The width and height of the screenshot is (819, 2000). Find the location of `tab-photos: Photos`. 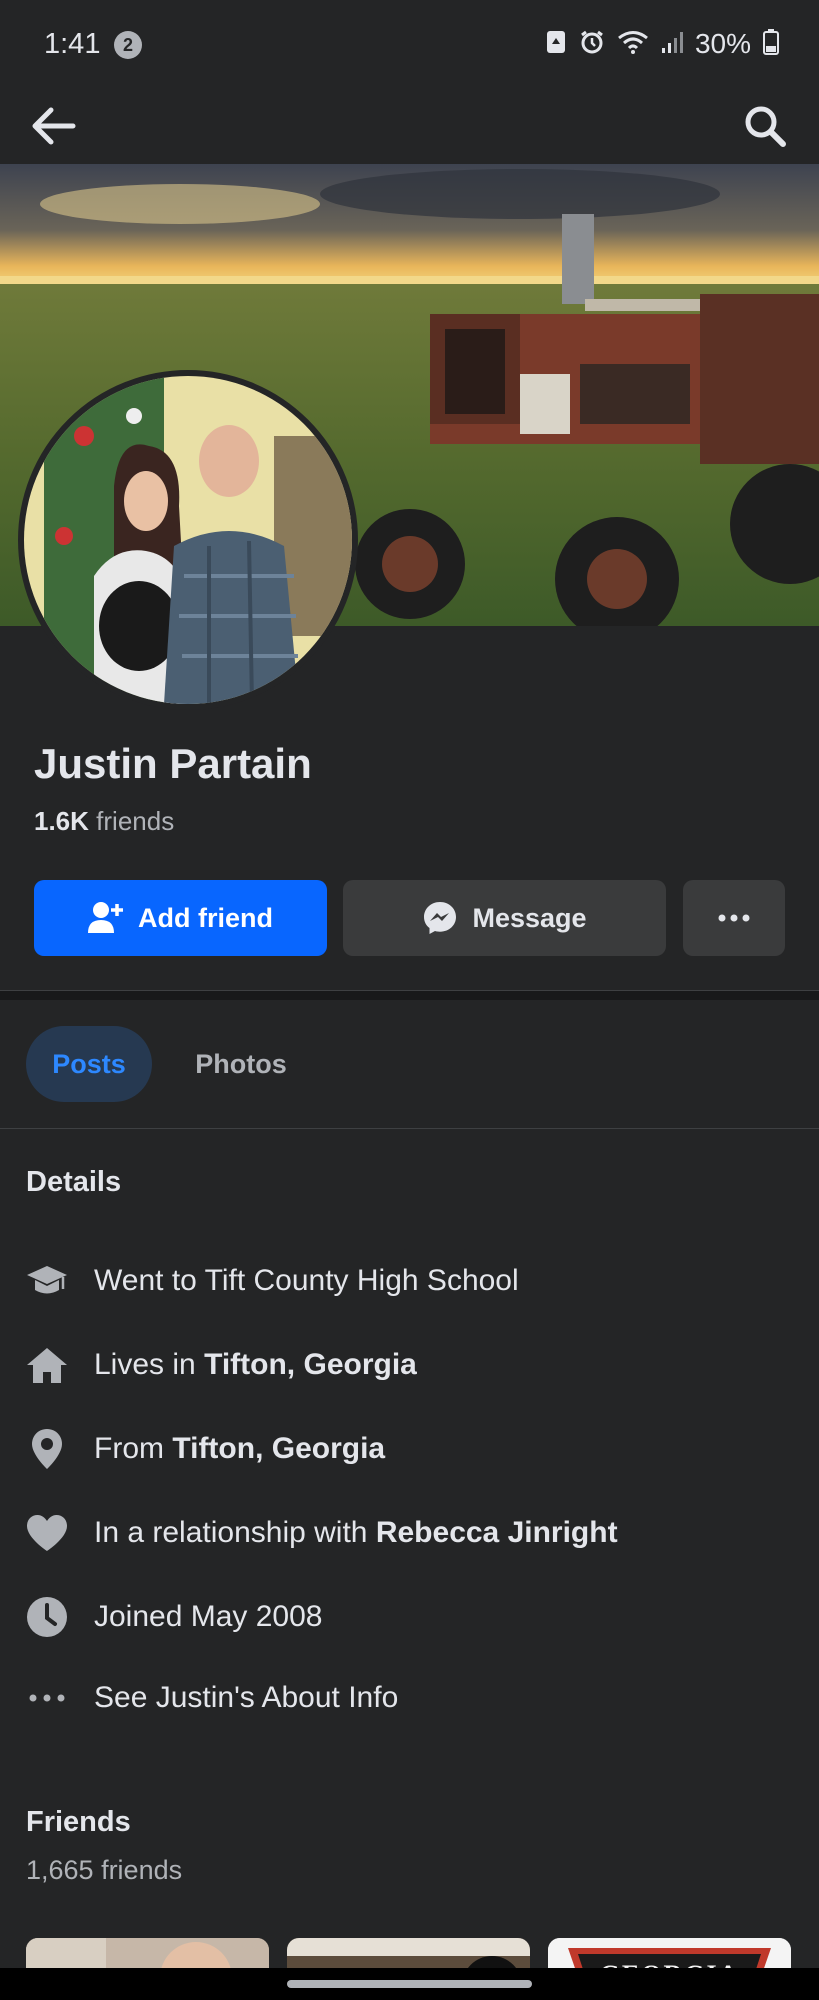

tab-photos: Photos is located at coordinates (241, 1064).